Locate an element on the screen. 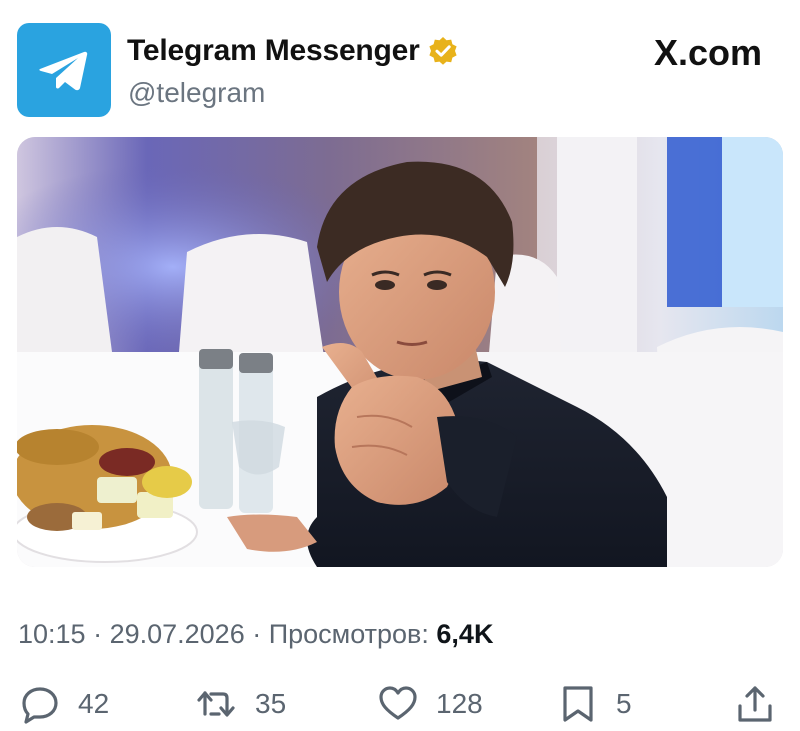 Image resolution: width=800 pixels, height=731 pixels. verified-badge-icon is located at coordinates (443, 51).